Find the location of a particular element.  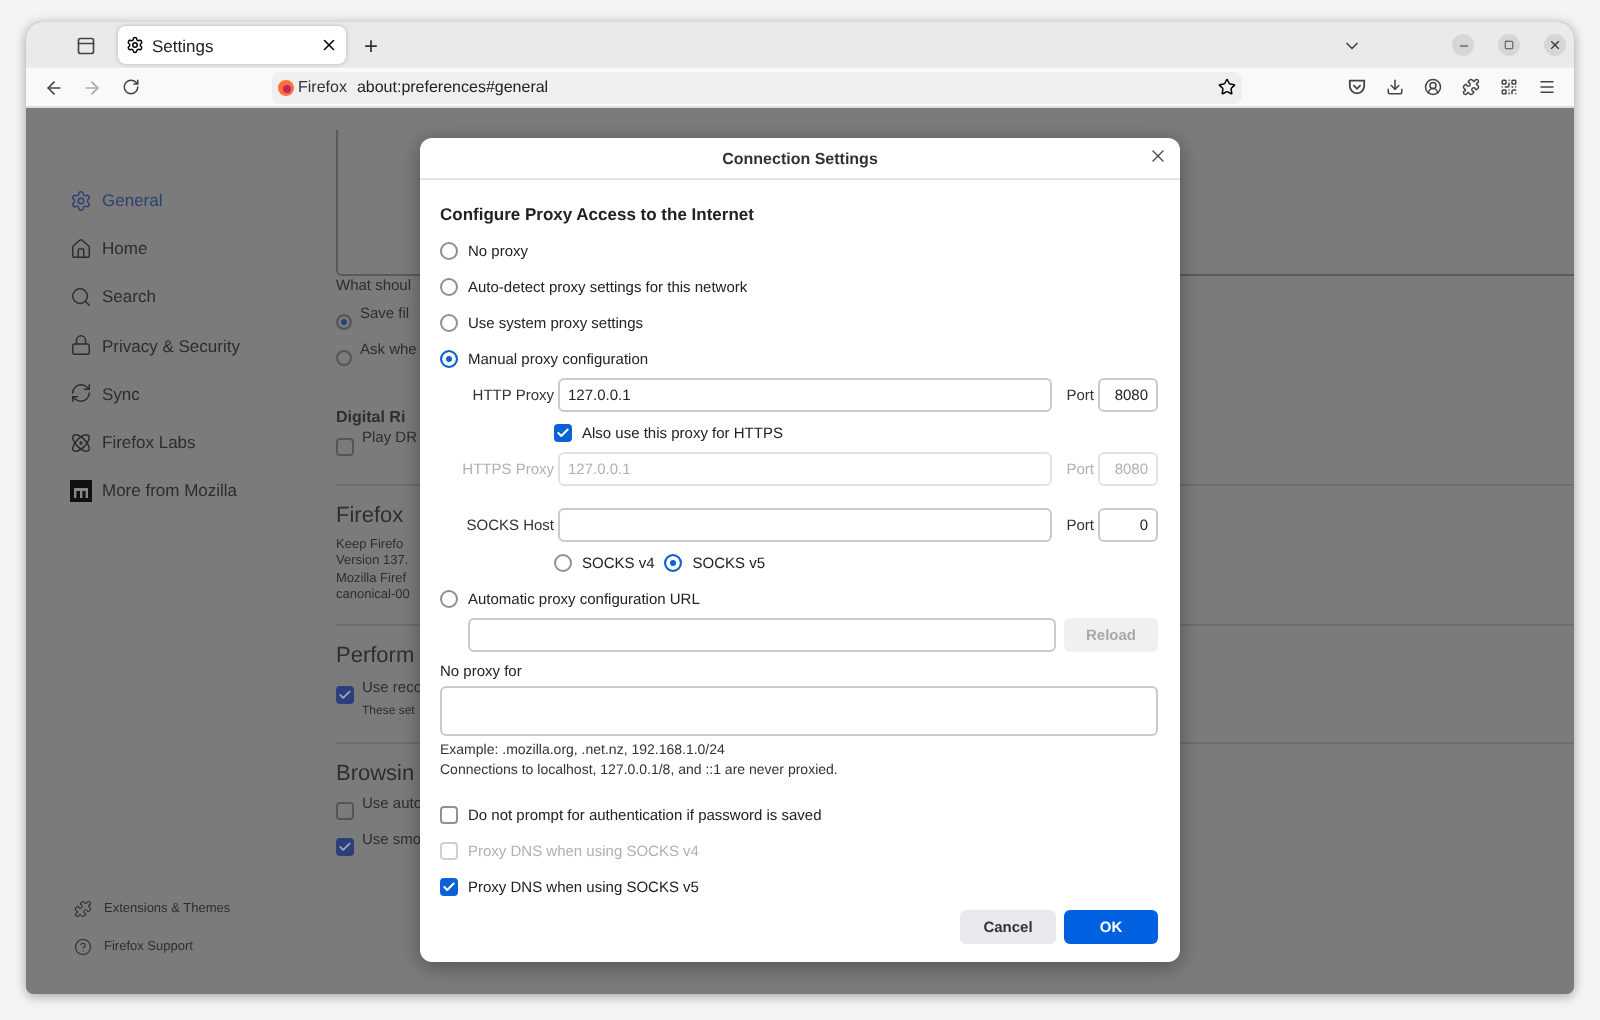

section-title: Browsin is located at coordinates (375, 773).